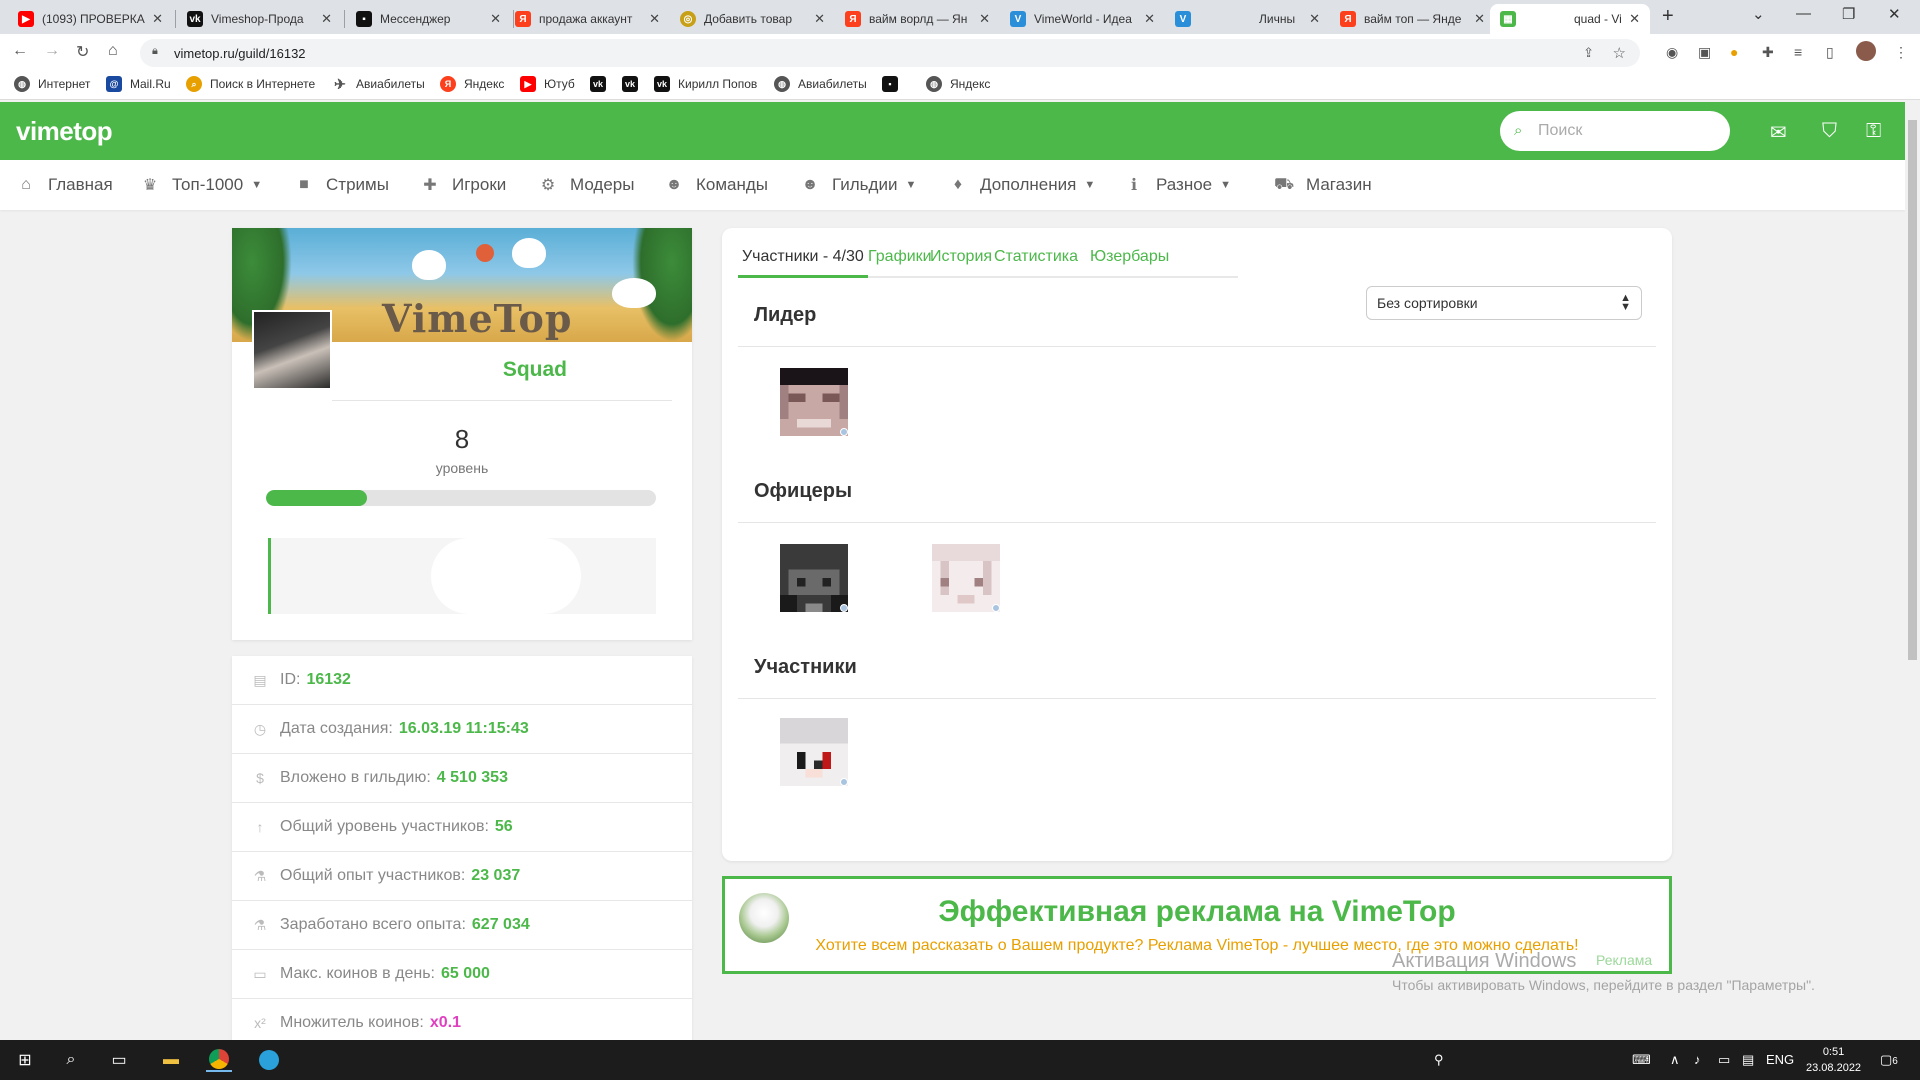 The image size is (1920, 1080). I want to click on search-icon: ⌕, so click(71, 1060).